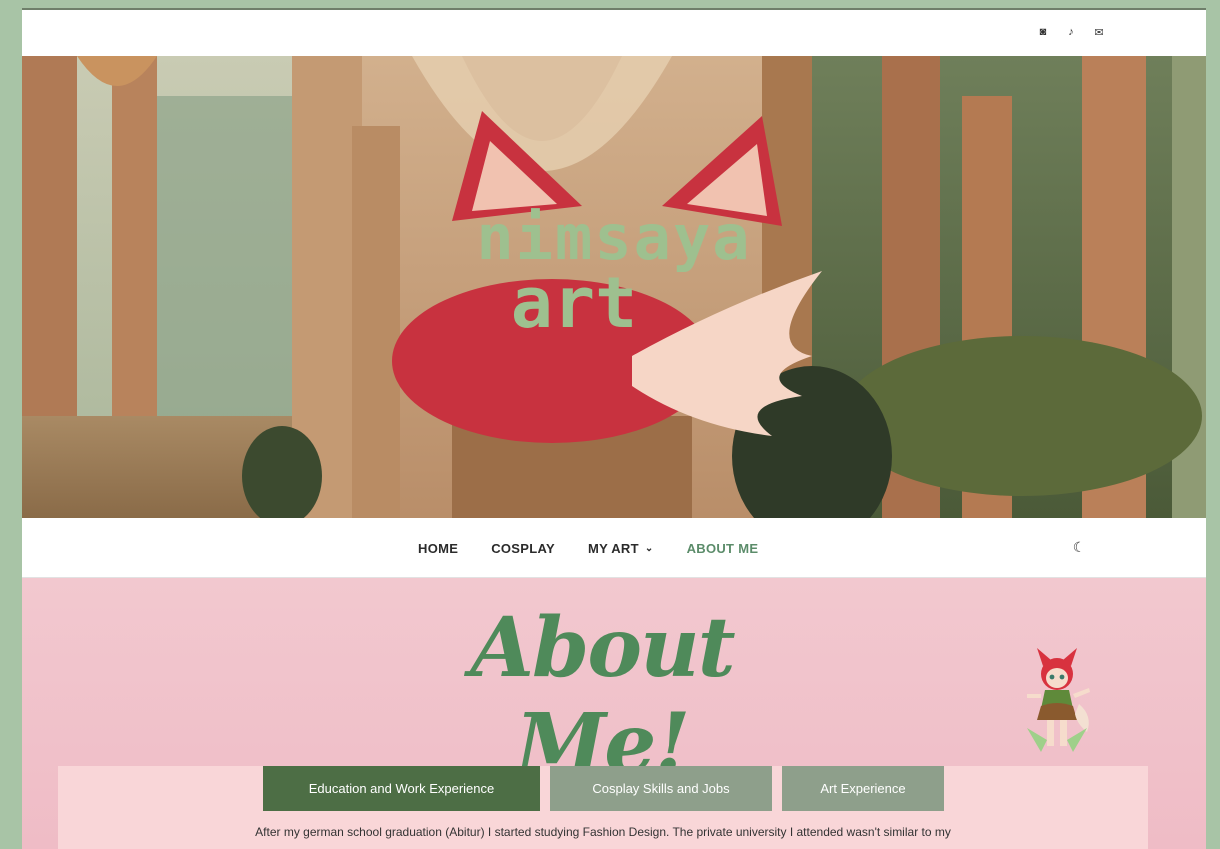 This screenshot has height=849, width=1220. I want to click on nav-item-home: HOME, so click(438, 548).